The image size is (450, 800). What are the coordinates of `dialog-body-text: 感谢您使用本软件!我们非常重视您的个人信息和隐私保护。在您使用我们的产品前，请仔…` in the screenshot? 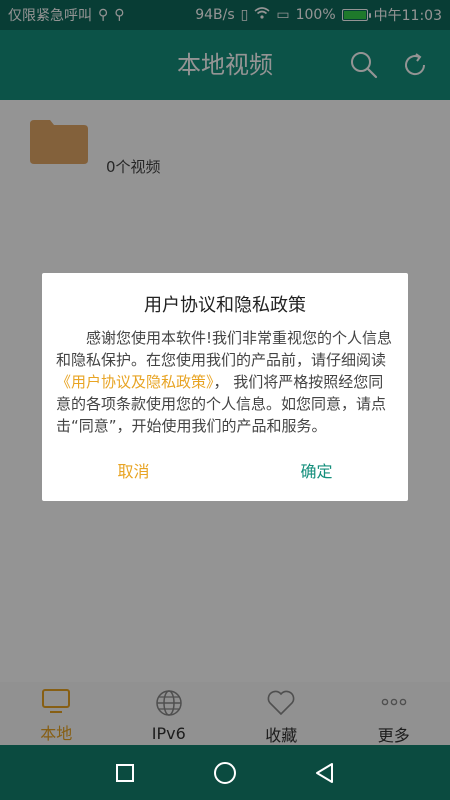 It's located at (224, 349).